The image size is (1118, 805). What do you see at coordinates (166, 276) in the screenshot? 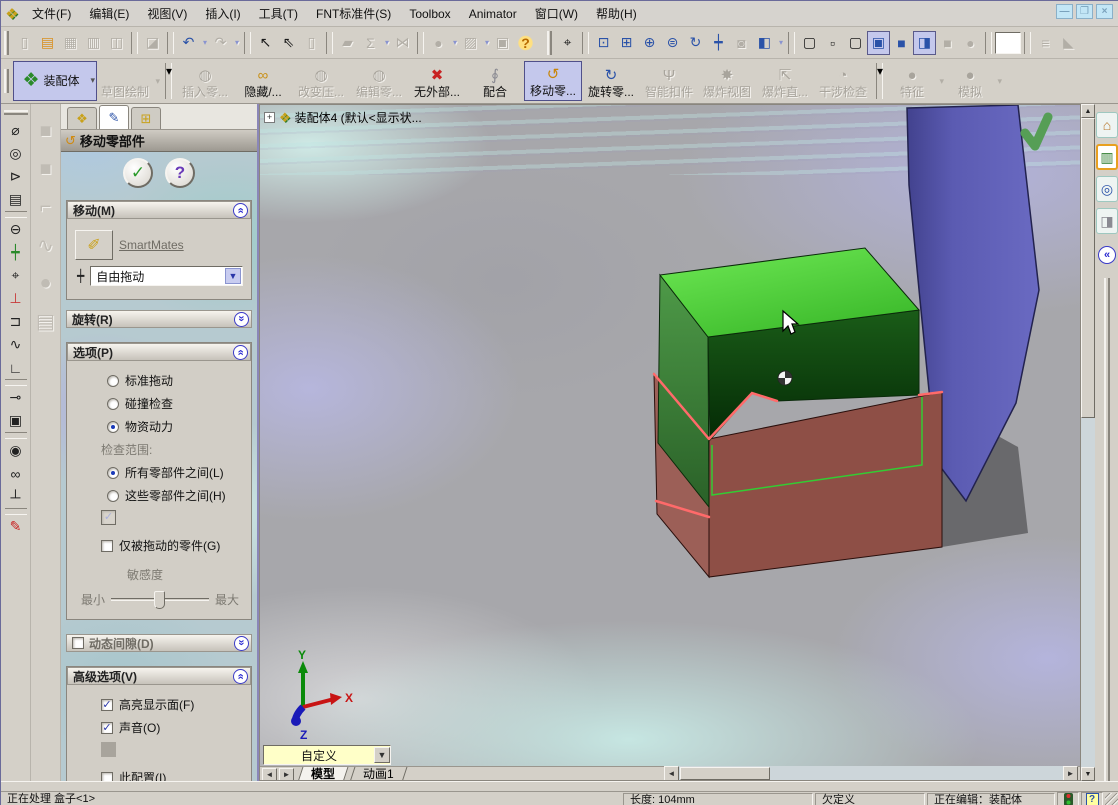
I see `drag-mode-dropdown: 自由拖动 ▼` at bounding box center [166, 276].